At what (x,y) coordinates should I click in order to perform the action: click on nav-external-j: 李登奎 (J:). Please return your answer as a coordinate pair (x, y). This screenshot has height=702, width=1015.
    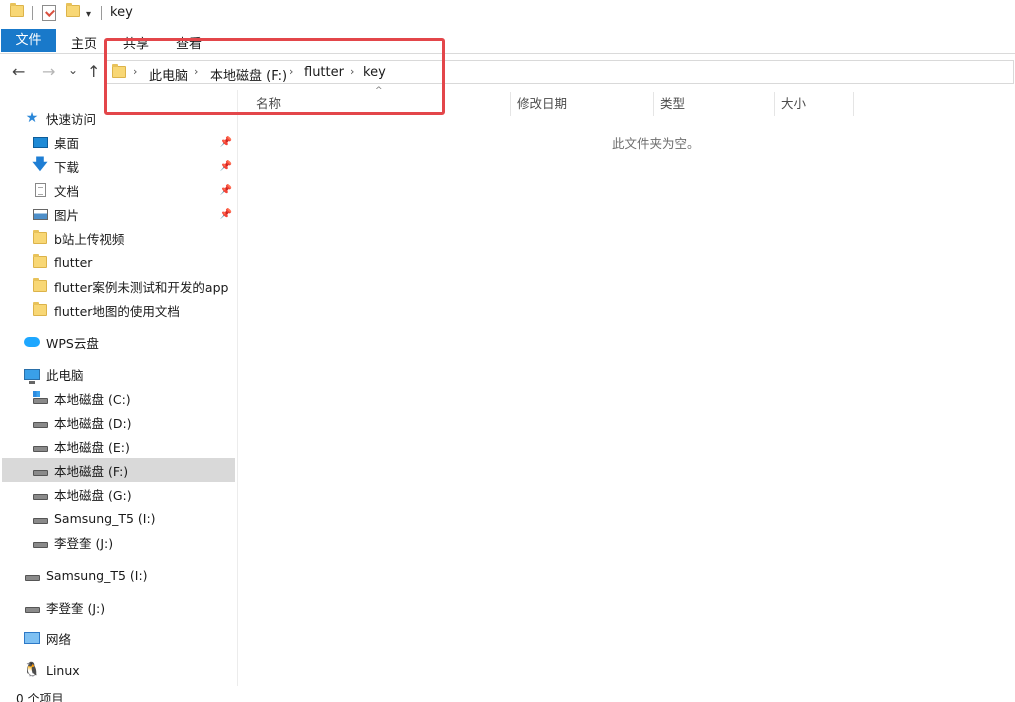
    Looking at the image, I should click on (64, 607).